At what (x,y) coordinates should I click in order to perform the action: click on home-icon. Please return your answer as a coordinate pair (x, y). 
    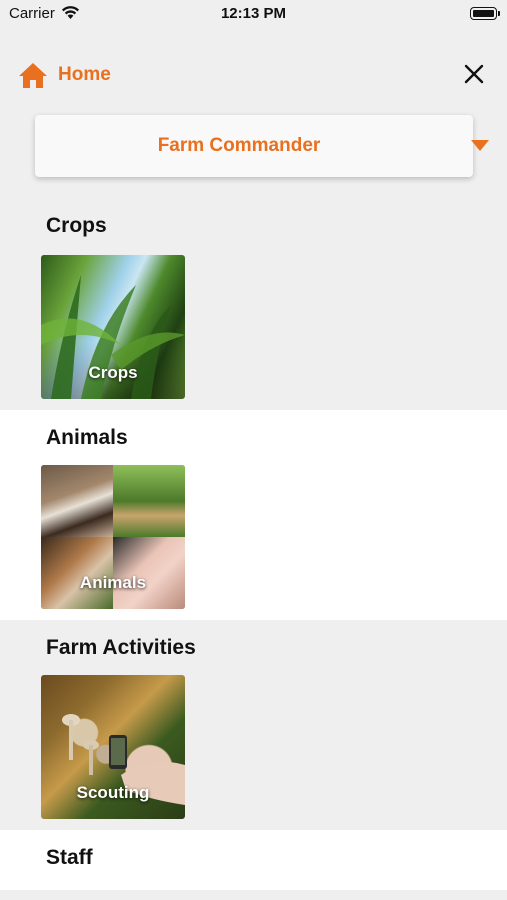
    Looking at the image, I should click on (33, 75).